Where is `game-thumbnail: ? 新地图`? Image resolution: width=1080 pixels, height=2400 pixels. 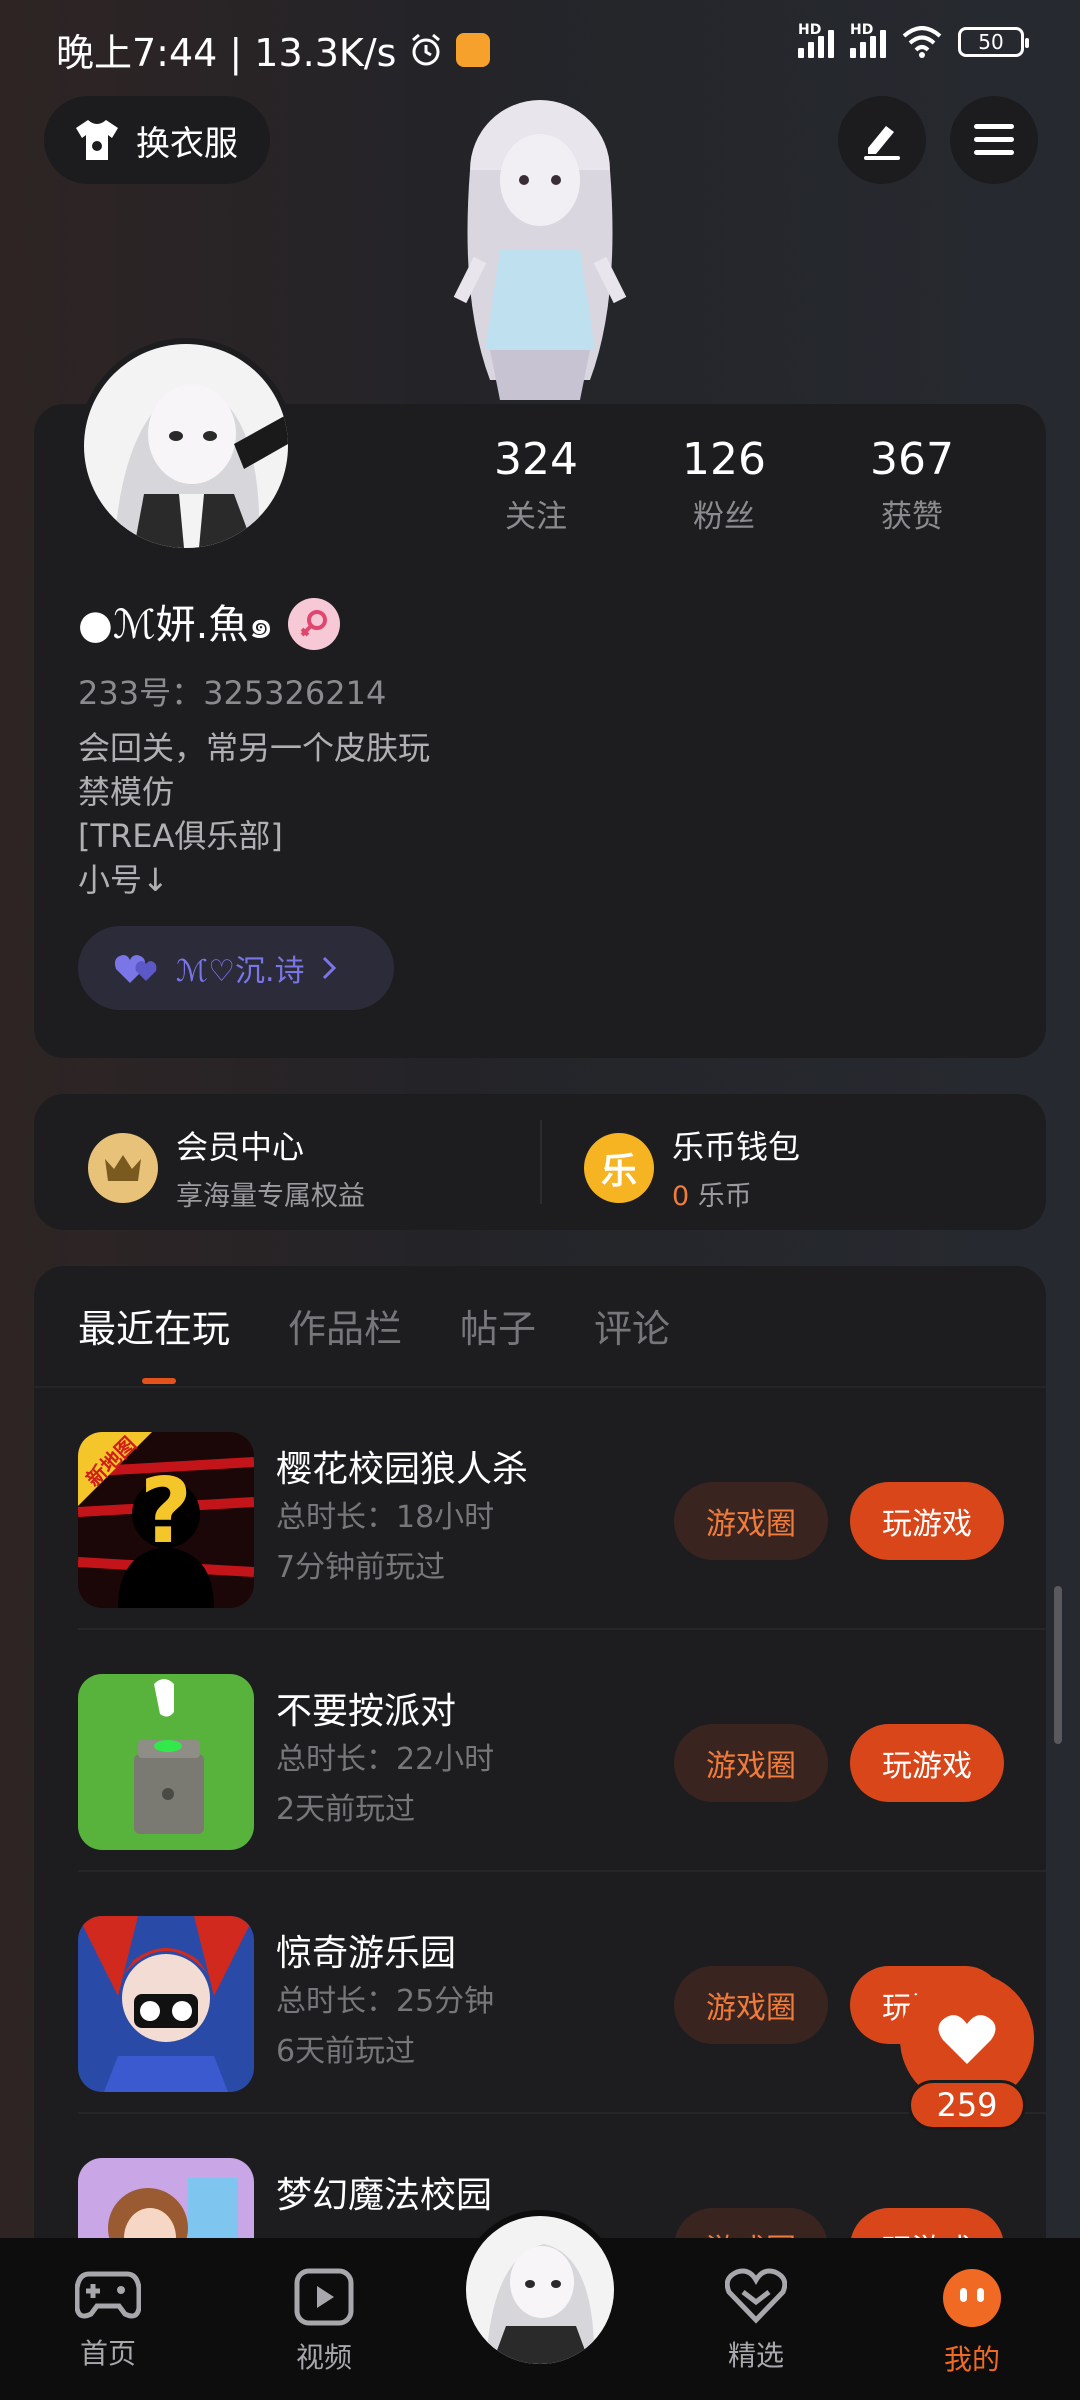
game-thumbnail: ? 新地图 is located at coordinates (166, 1520).